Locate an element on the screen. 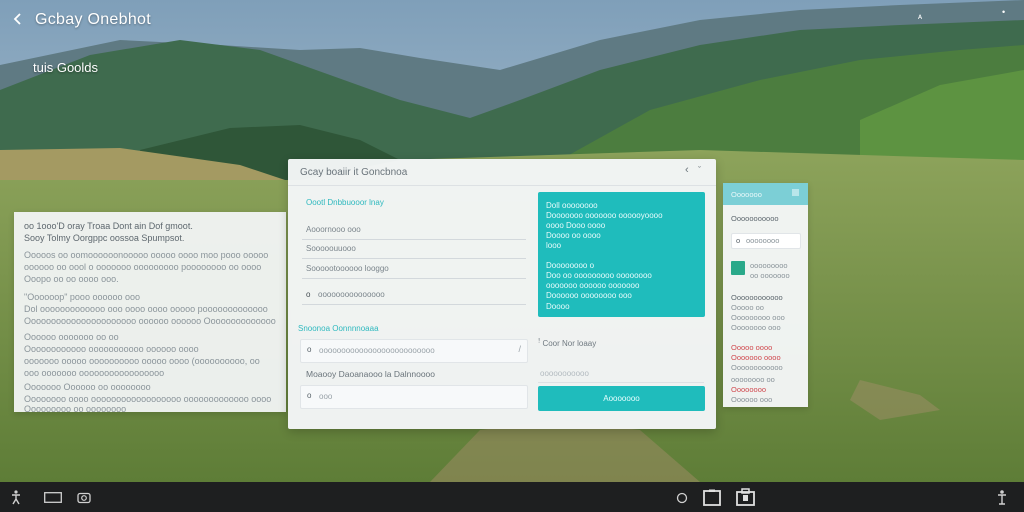  side-line: ooooooooo is located at coordinates (769, 265).